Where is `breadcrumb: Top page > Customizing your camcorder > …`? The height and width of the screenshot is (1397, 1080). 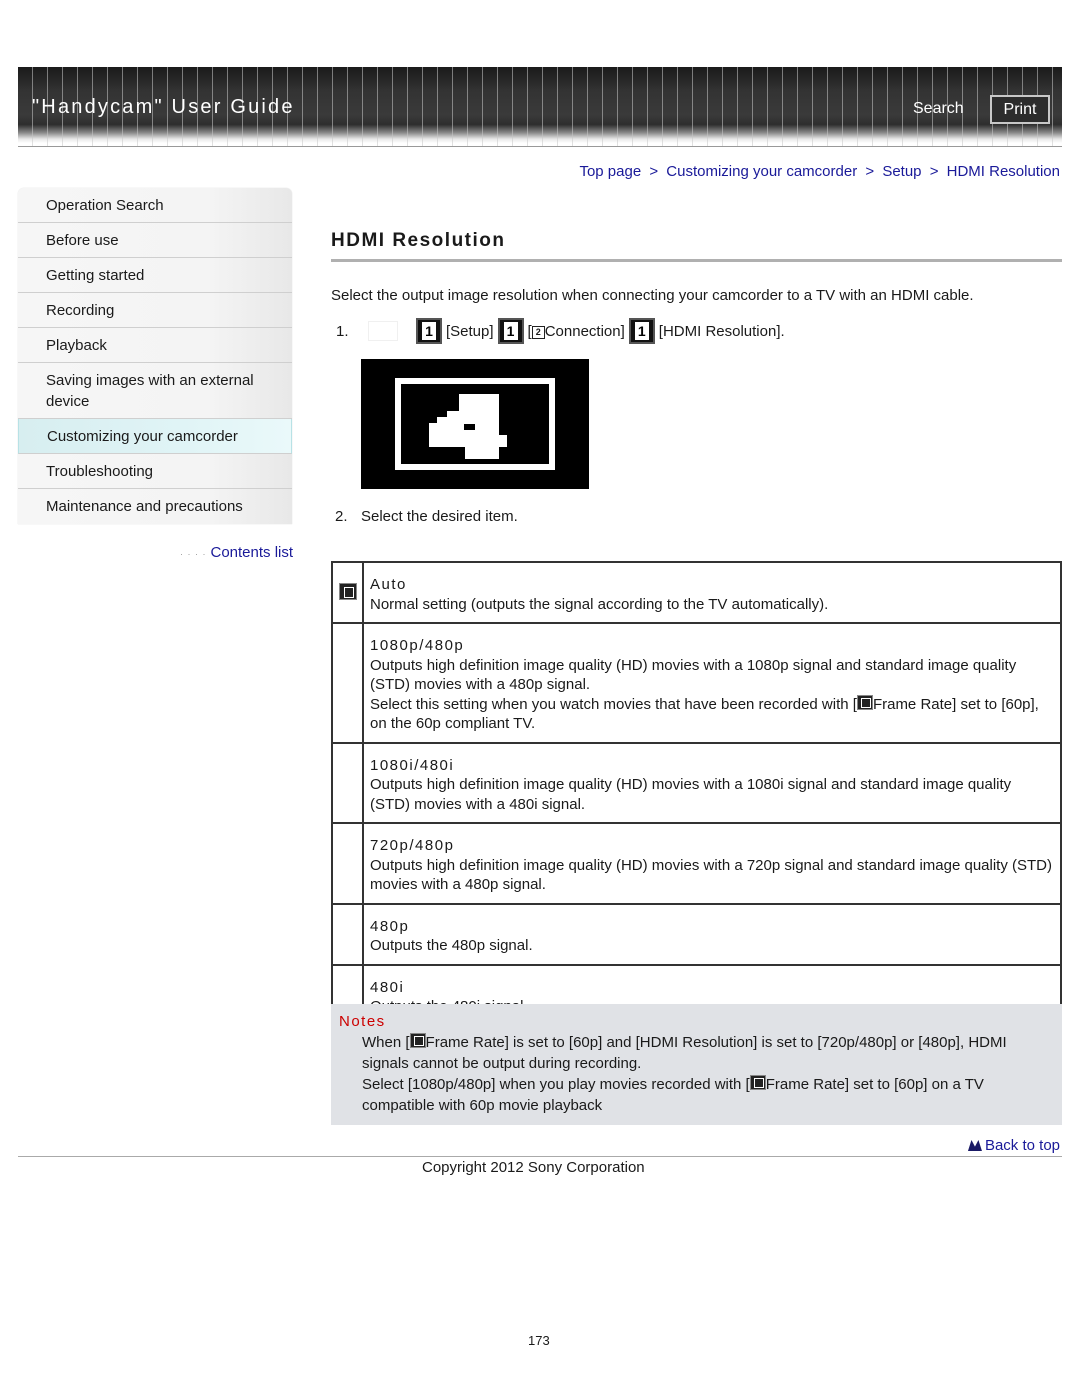 breadcrumb: Top page > Customizing your camcorder > … is located at coordinates (819, 171).